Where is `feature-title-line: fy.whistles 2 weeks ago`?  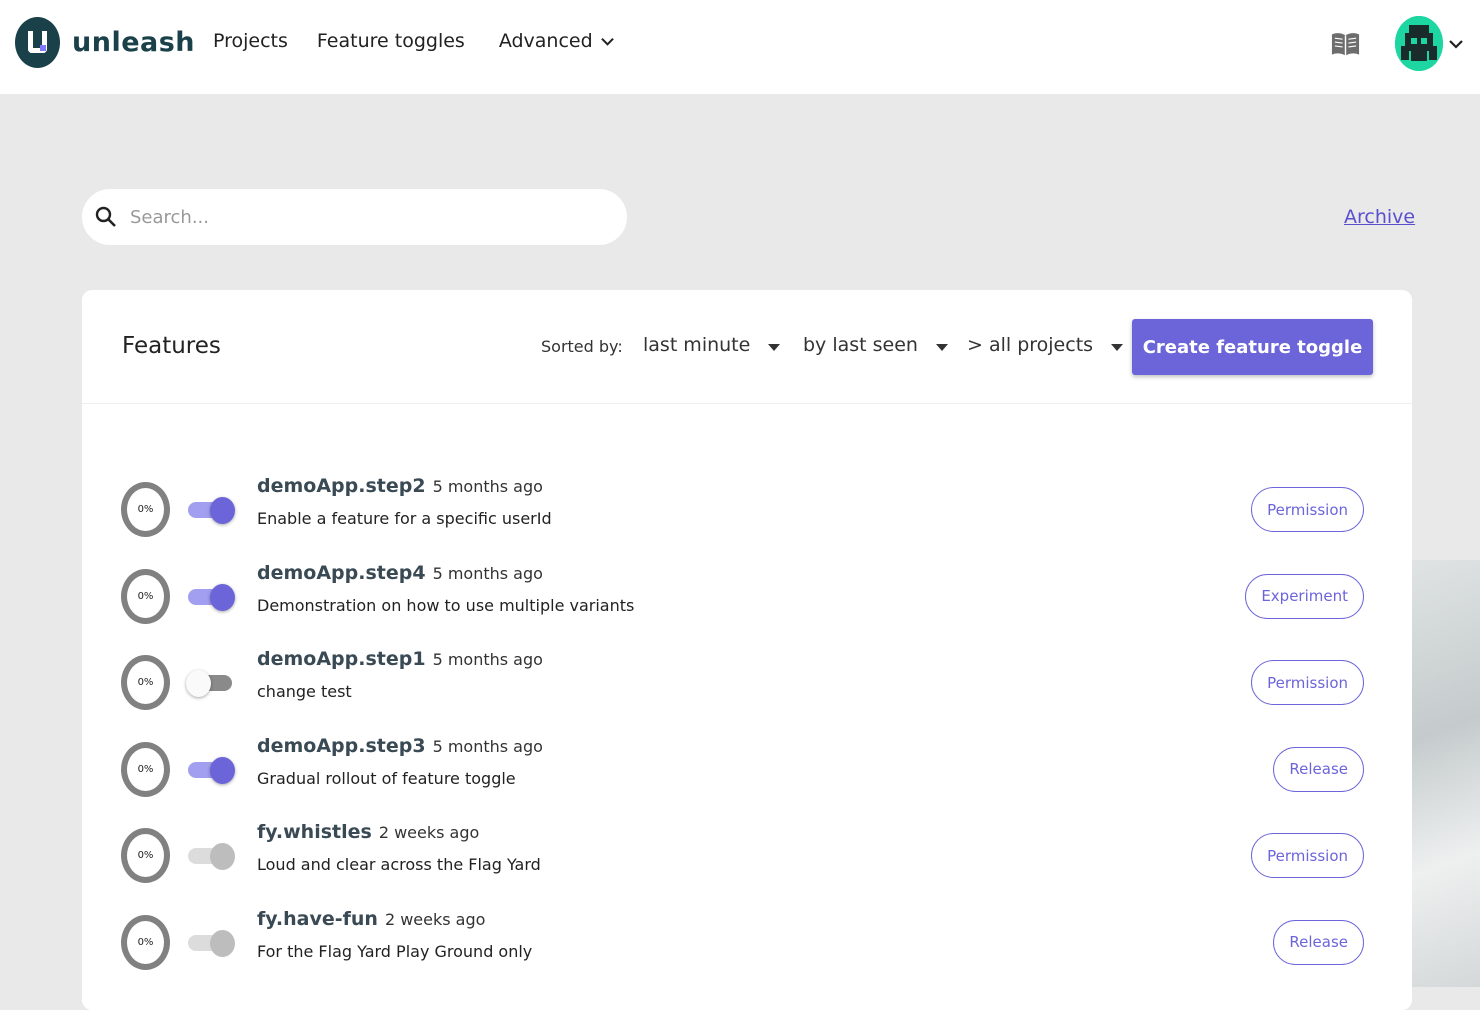
feature-title-line: fy.whistles 2 weeks ago is located at coordinates (368, 832).